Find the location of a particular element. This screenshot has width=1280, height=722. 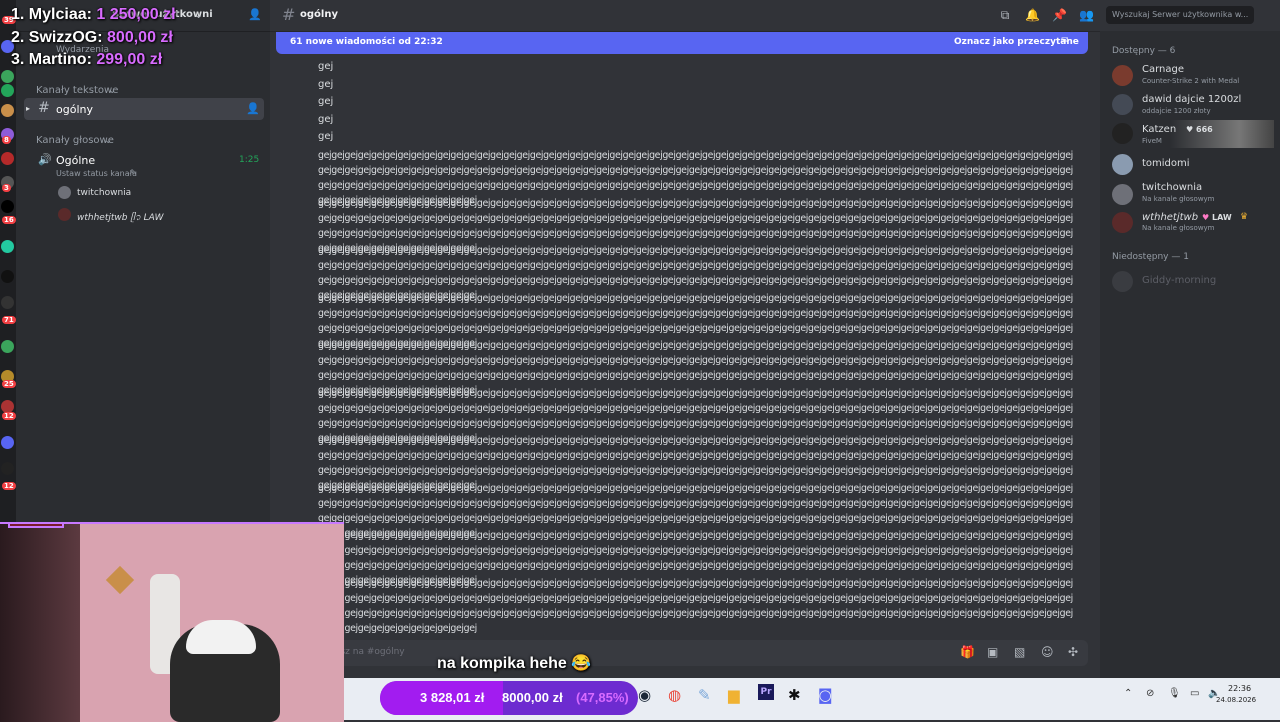

display-icon: ▭ is located at coordinates (1194, 693).